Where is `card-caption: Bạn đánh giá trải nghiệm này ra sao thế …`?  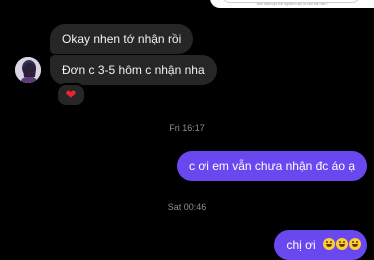
card-caption: Bạn đánh giá trải nghiệm này ra sao thế … is located at coordinates (292, 4).